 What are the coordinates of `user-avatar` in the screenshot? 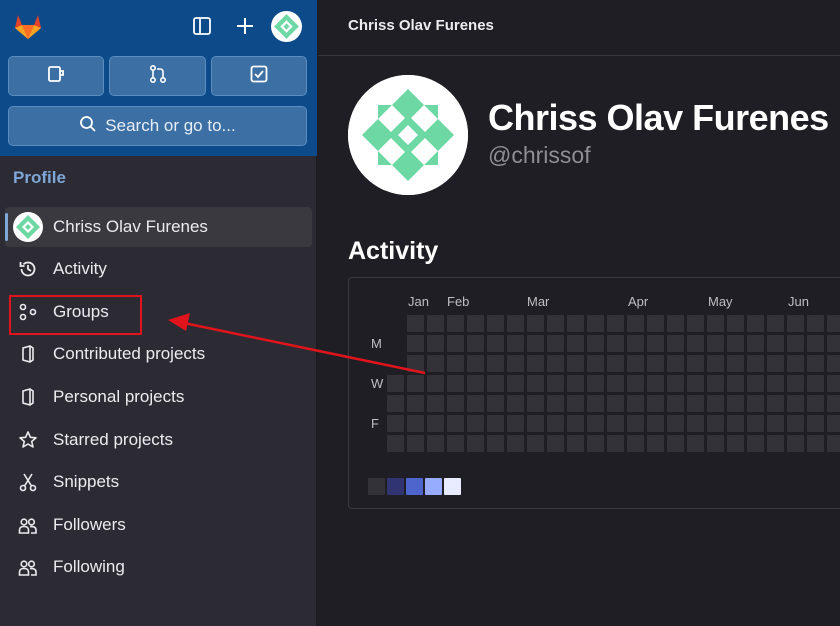 It's located at (286, 26).